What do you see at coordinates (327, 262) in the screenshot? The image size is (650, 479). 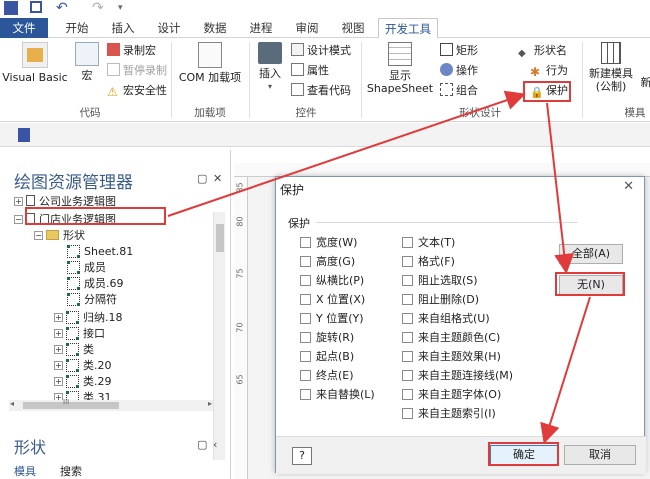 I see `protection-checkbox: 高度(G)` at bounding box center [327, 262].